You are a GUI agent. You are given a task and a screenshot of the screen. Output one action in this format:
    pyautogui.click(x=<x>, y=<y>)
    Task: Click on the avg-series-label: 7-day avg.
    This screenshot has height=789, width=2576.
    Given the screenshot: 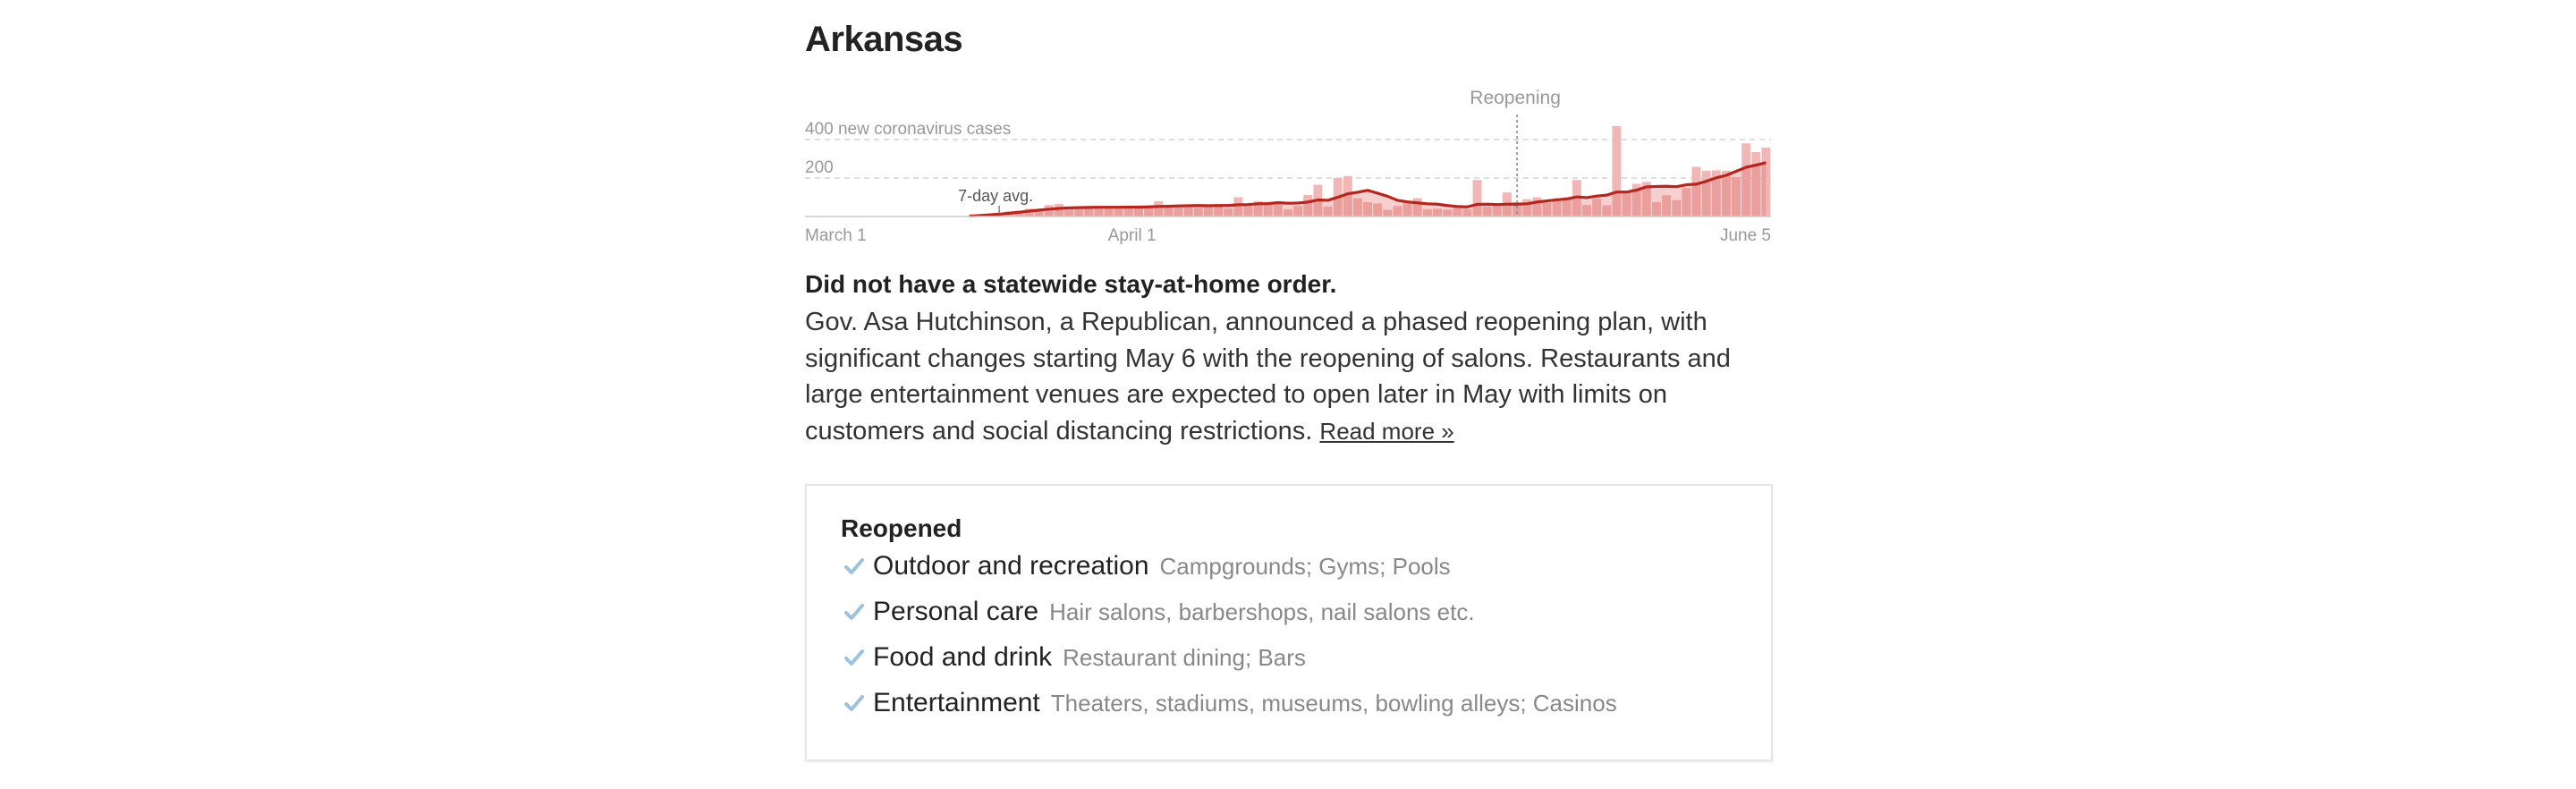 What is the action you would take?
    pyautogui.click(x=995, y=196)
    